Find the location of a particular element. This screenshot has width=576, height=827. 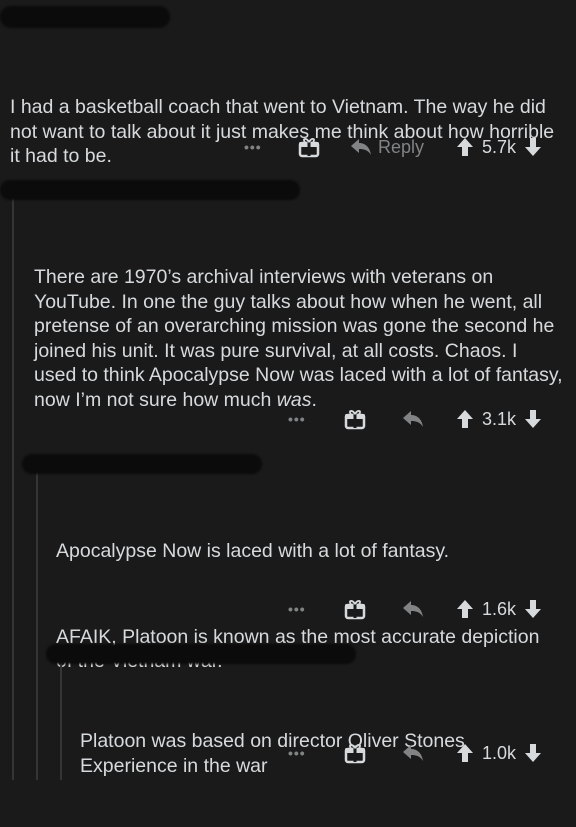

vote-controls: 1.0k is located at coordinates (499, 753).